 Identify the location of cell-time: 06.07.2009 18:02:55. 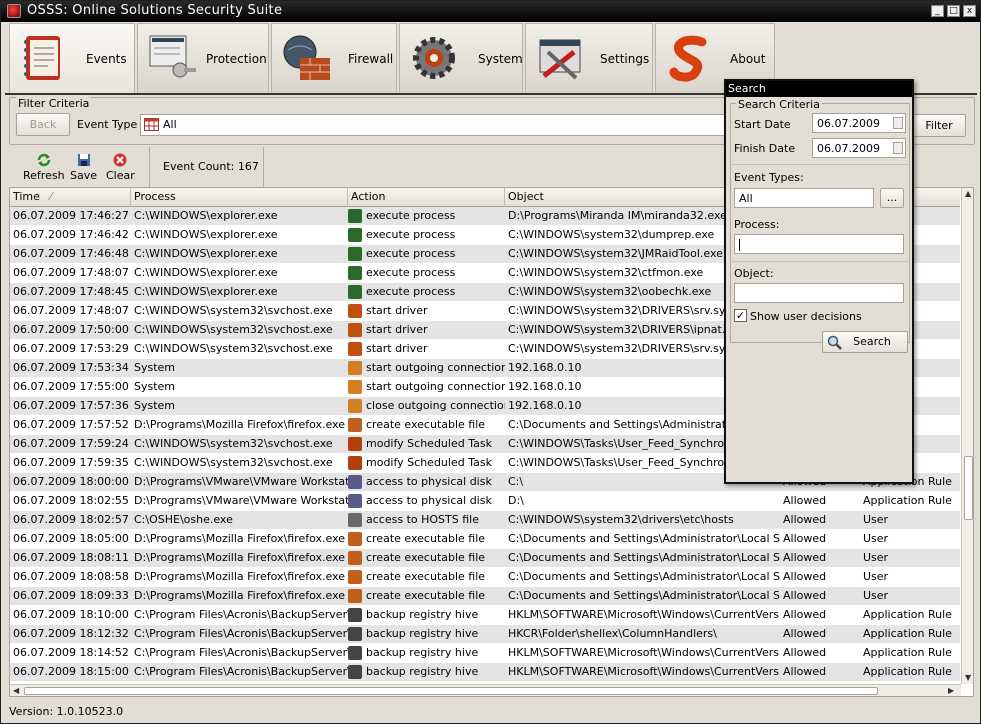
(70, 501).